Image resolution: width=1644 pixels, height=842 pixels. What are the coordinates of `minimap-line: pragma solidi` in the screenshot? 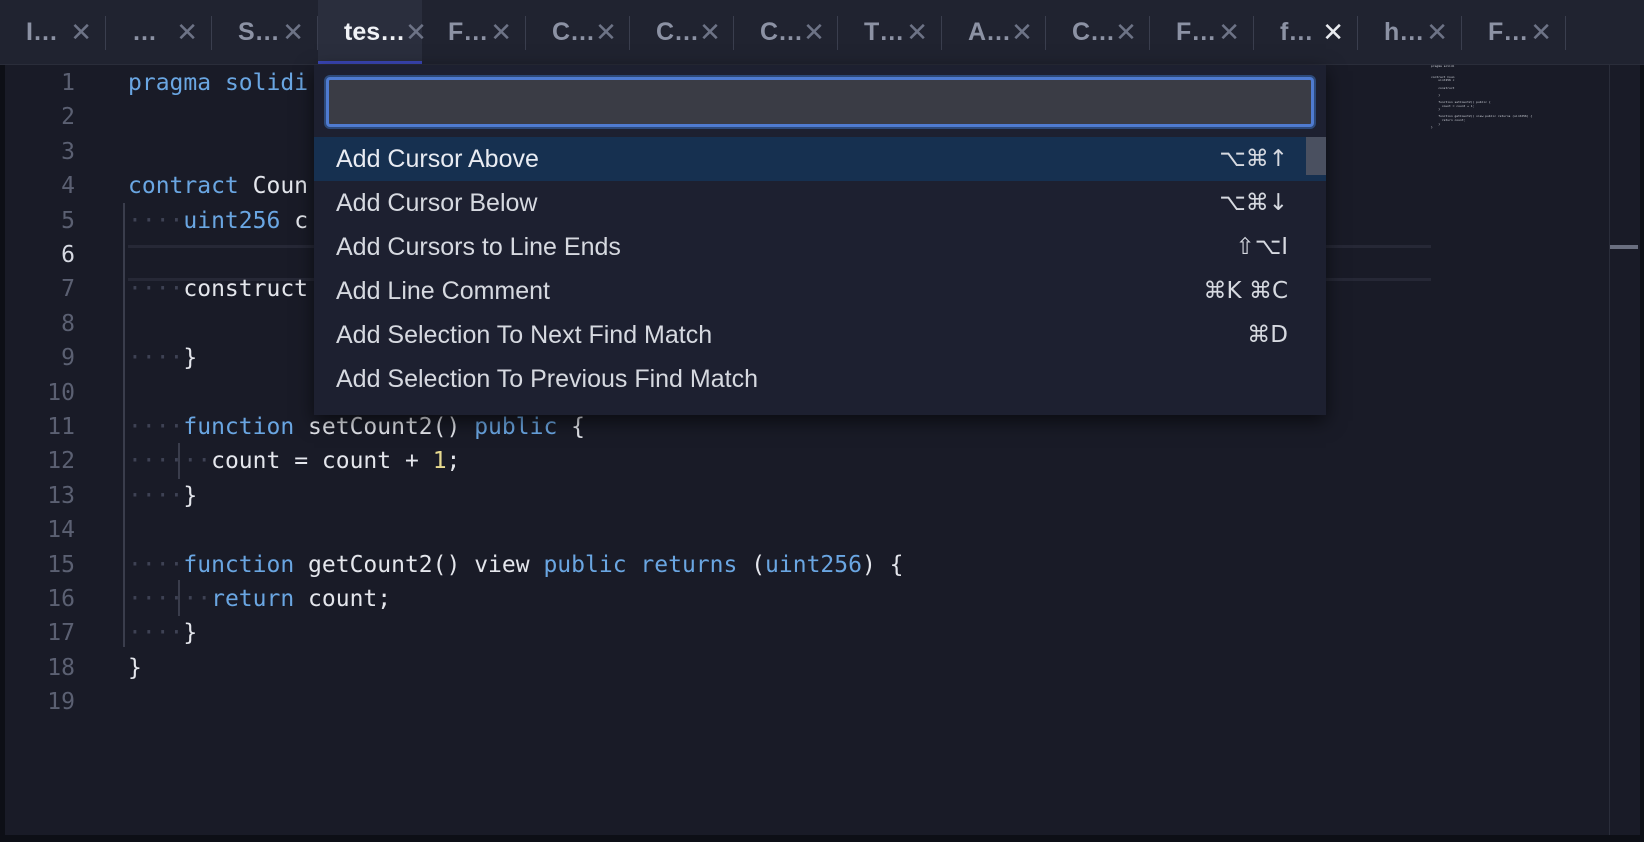 It's located at (1443, 66).